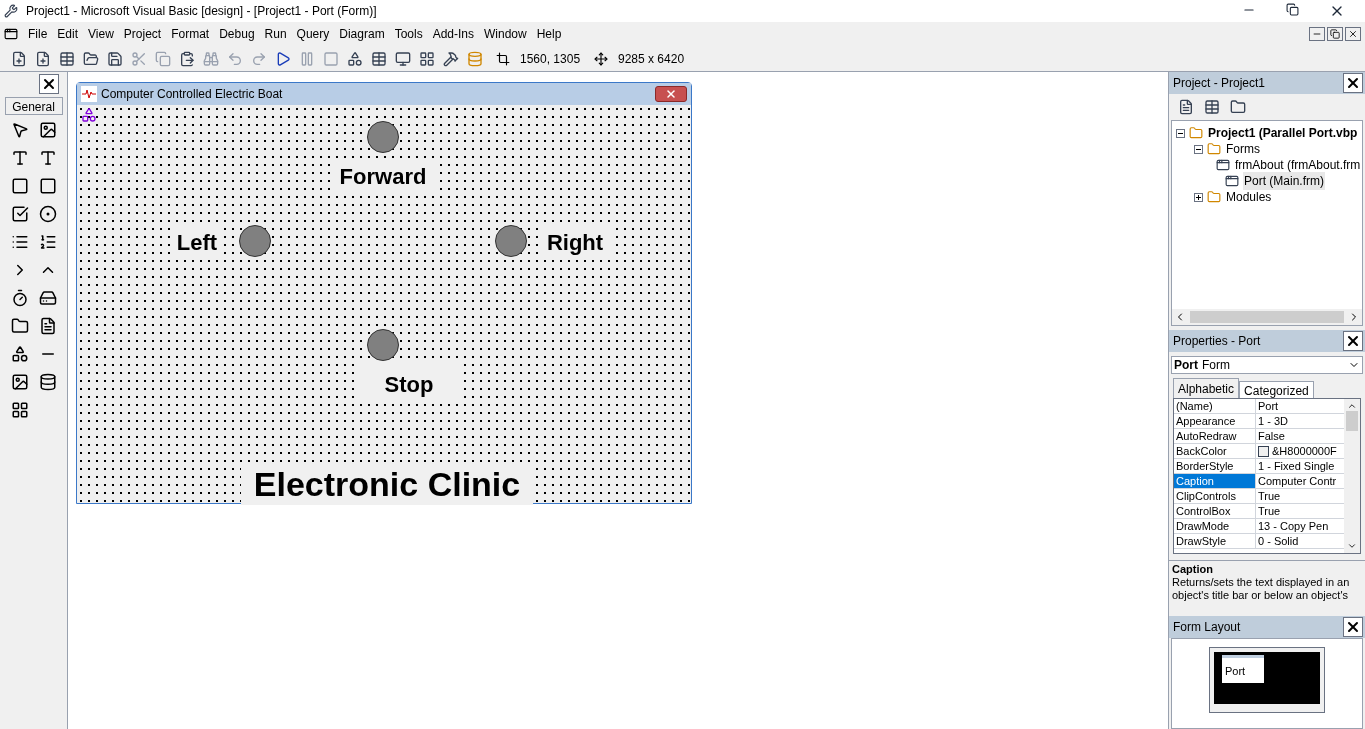 The height and width of the screenshot is (729, 1365). Describe the element at coordinates (1300, 481) in the screenshot. I see `property-value: Computer Contr` at that location.